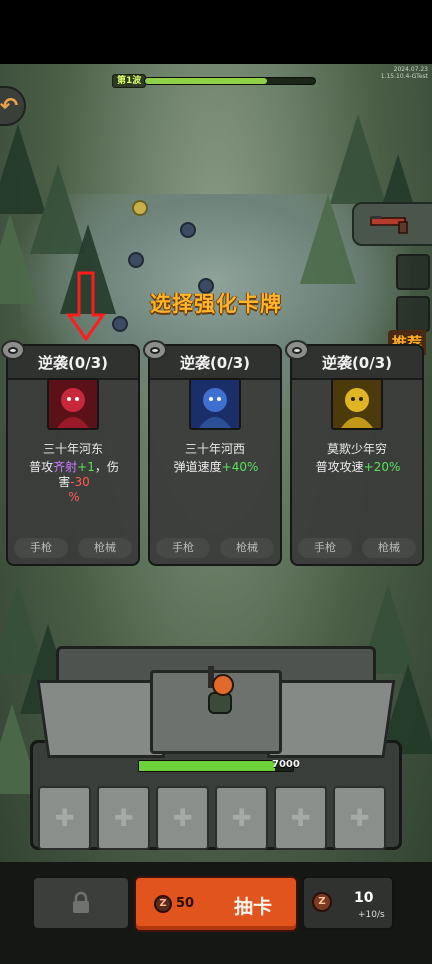  What do you see at coordinates (253, 907) in the screenshot?
I see `draw-label: 抽卡` at bounding box center [253, 907].